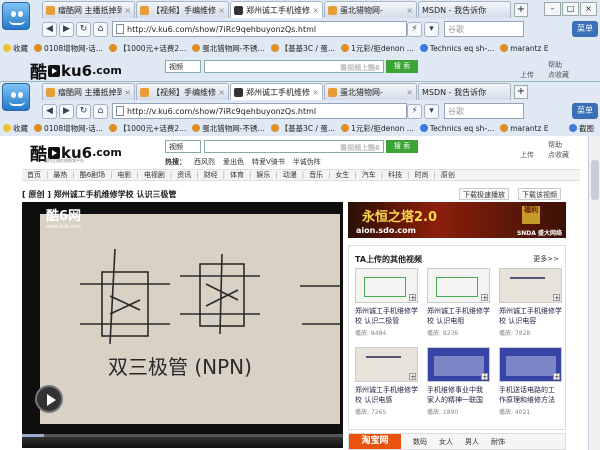 The width and height of the screenshot is (600, 450). I want to click on hot-link: 特爱V骑书, so click(268, 162).